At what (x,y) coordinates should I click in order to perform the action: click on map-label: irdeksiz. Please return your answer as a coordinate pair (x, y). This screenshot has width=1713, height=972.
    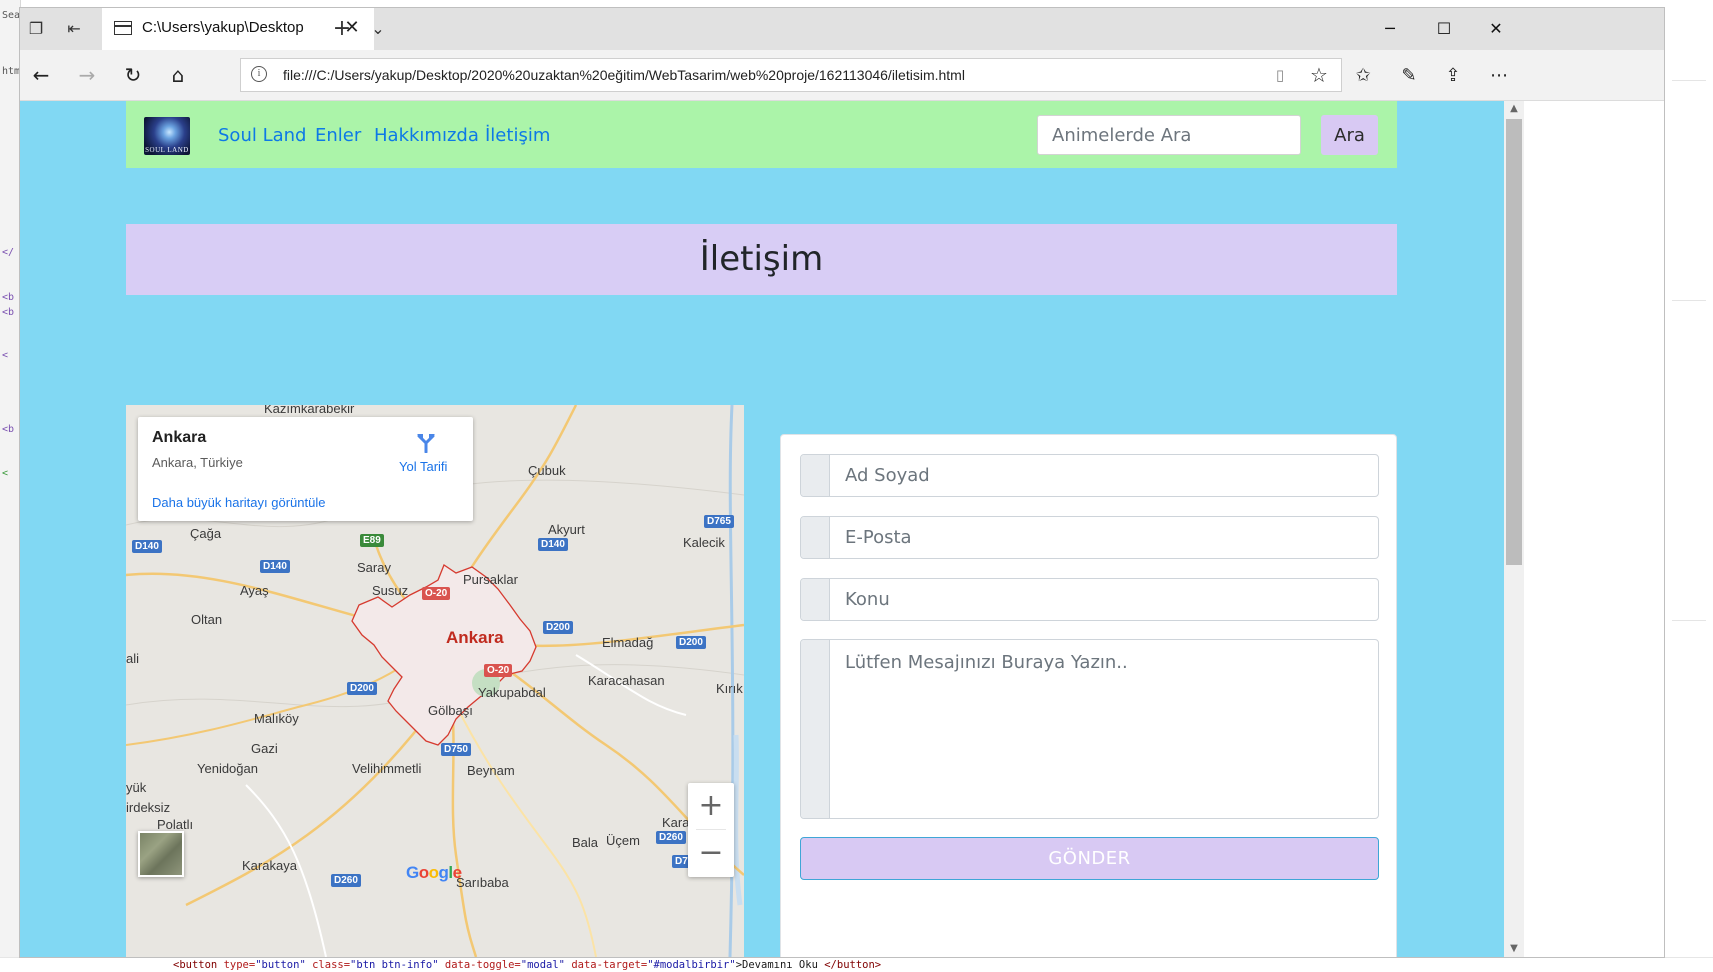
    Looking at the image, I should click on (148, 807).